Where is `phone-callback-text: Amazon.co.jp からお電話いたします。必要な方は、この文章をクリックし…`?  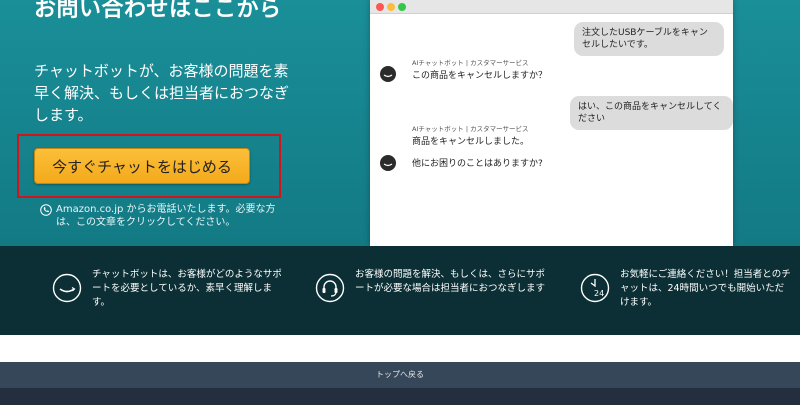 phone-callback-text: Amazon.co.jp からお電話いたします。必要な方は、この文章をクリックし… is located at coordinates (166, 216).